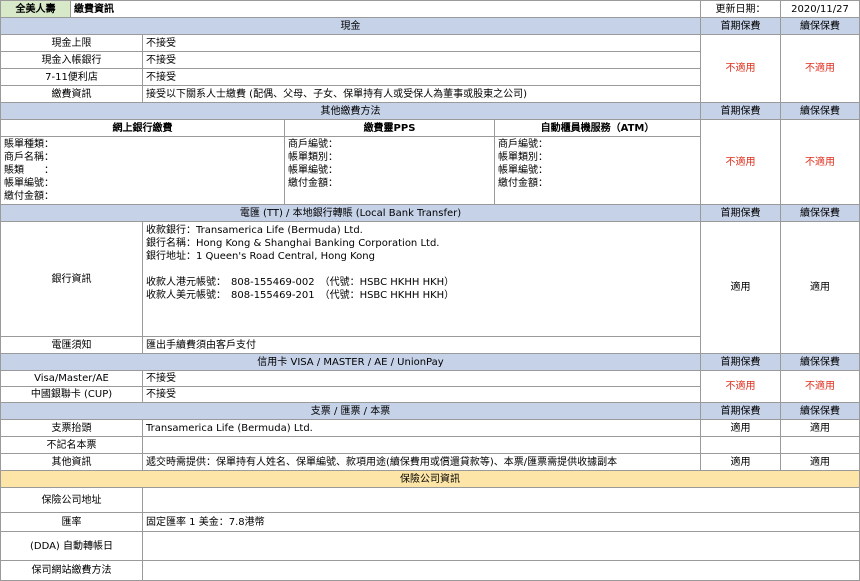 This screenshot has height=581, width=860. Describe the element at coordinates (820, 288) in the screenshot. I see `tt-renewal-premium-status: 適用` at that location.